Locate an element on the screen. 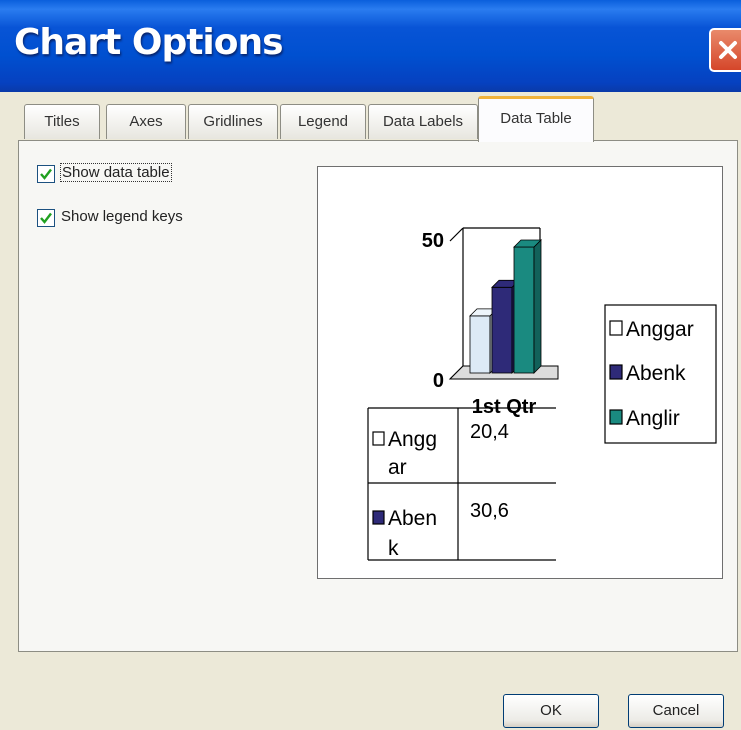 The image size is (741, 730). close-icon is located at coordinates (728, 50).